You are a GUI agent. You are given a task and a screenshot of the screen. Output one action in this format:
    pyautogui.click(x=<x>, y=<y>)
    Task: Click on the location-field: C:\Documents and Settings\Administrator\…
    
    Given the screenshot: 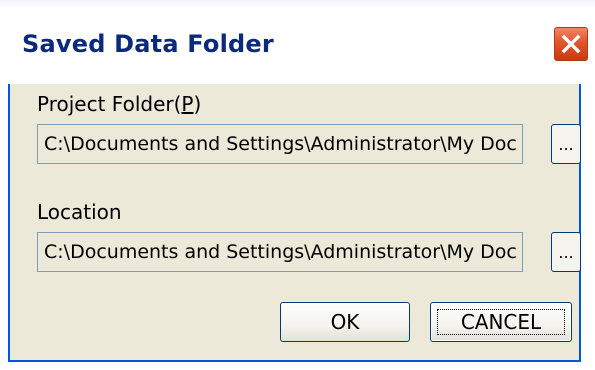 What is the action you would take?
    pyautogui.click(x=280, y=252)
    